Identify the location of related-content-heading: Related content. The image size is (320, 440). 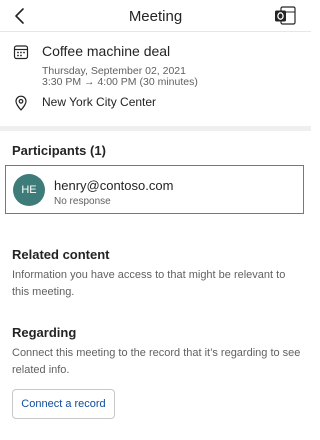
(61, 254).